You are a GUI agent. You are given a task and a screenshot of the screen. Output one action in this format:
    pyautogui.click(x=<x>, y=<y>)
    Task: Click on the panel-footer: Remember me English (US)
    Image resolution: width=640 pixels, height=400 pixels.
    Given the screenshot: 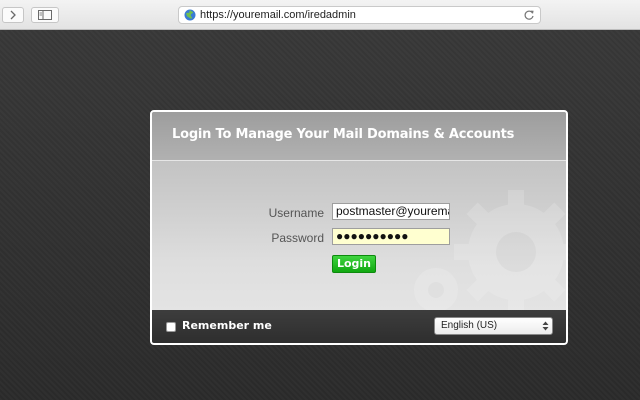 What is the action you would take?
    pyautogui.click(x=359, y=326)
    